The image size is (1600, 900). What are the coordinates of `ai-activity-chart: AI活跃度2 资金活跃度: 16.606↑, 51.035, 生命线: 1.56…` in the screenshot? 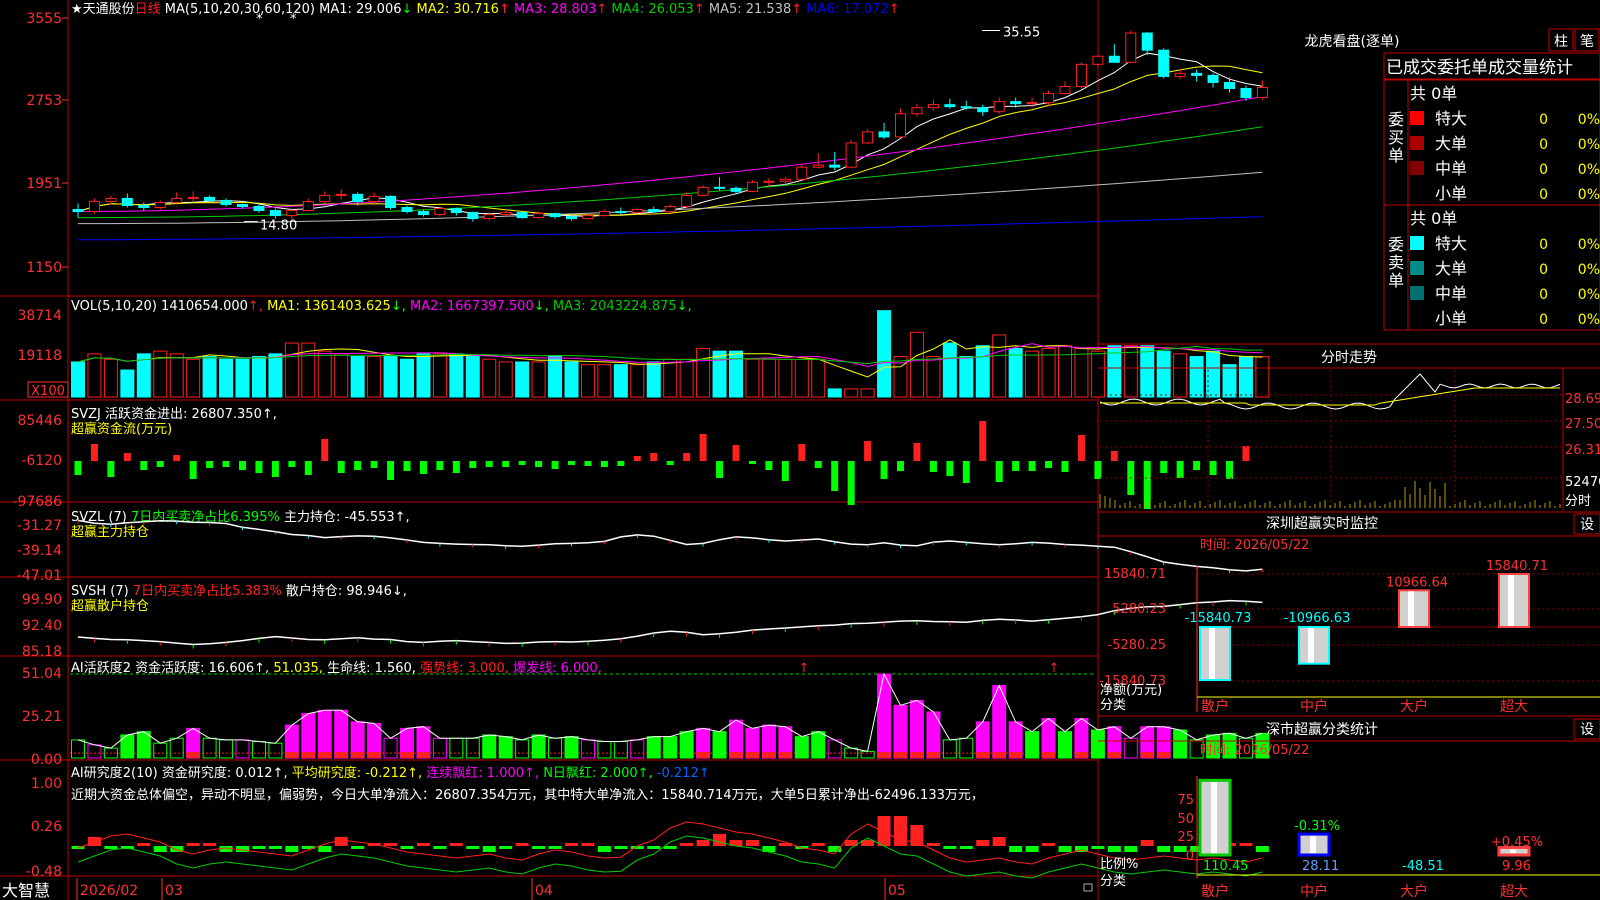 It's located at (646, 714).